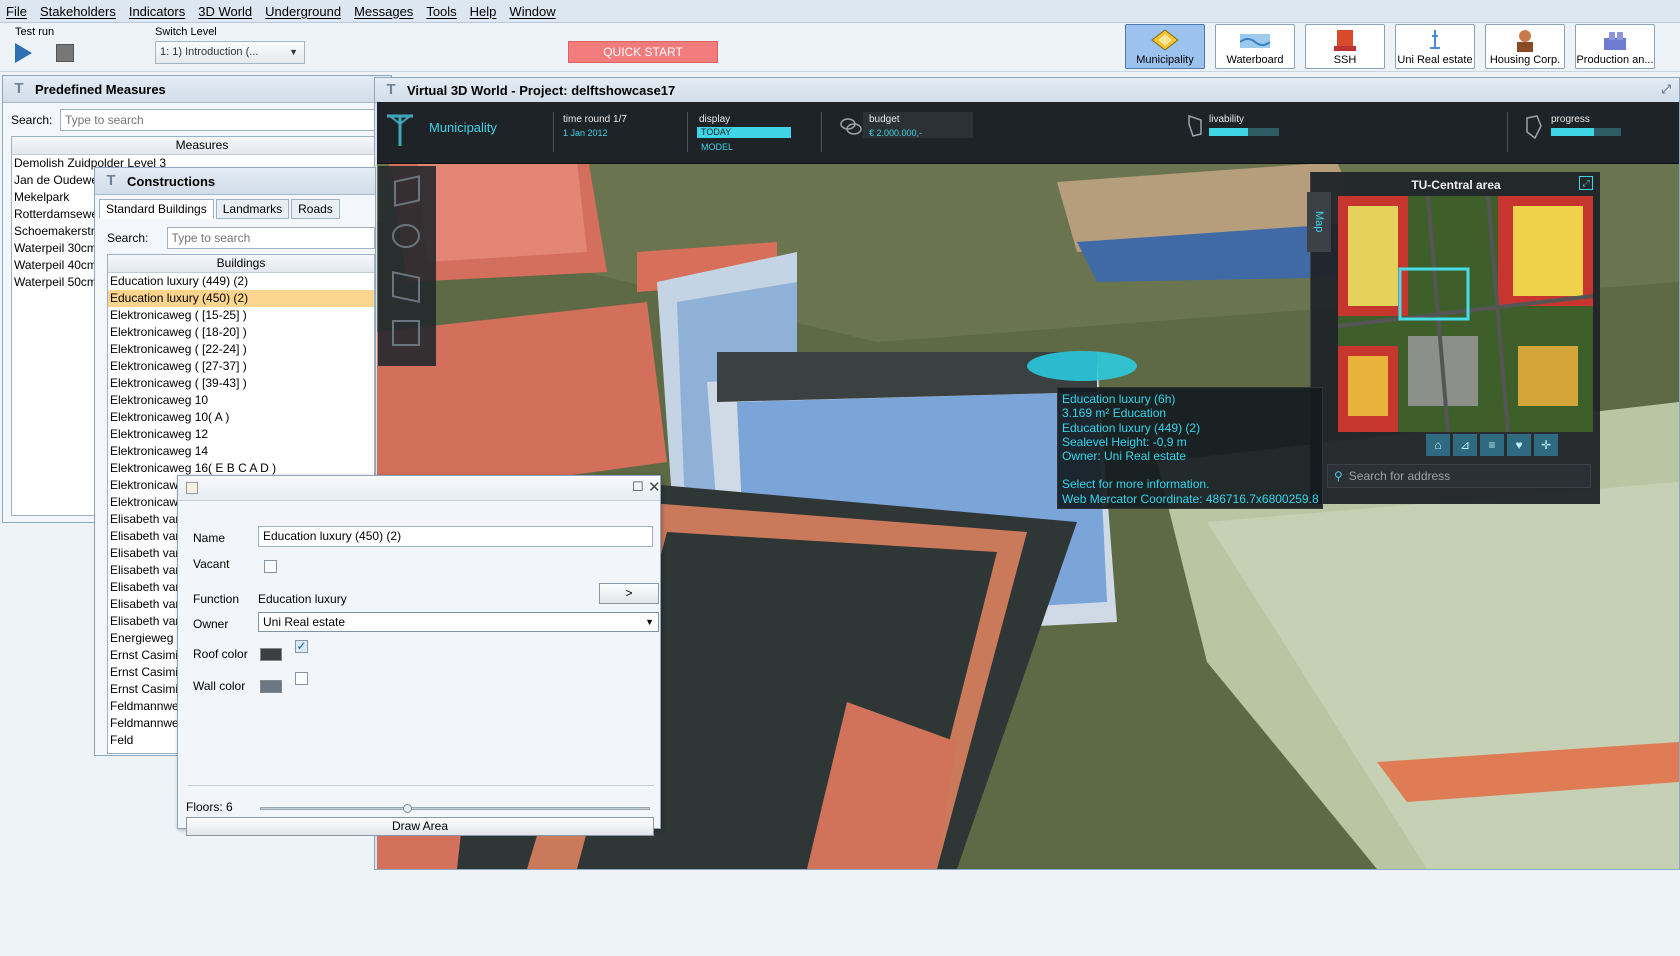 This screenshot has height=956, width=1680. What do you see at coordinates (1319, 222) in the screenshot?
I see `minimap-map-tab: Map` at bounding box center [1319, 222].